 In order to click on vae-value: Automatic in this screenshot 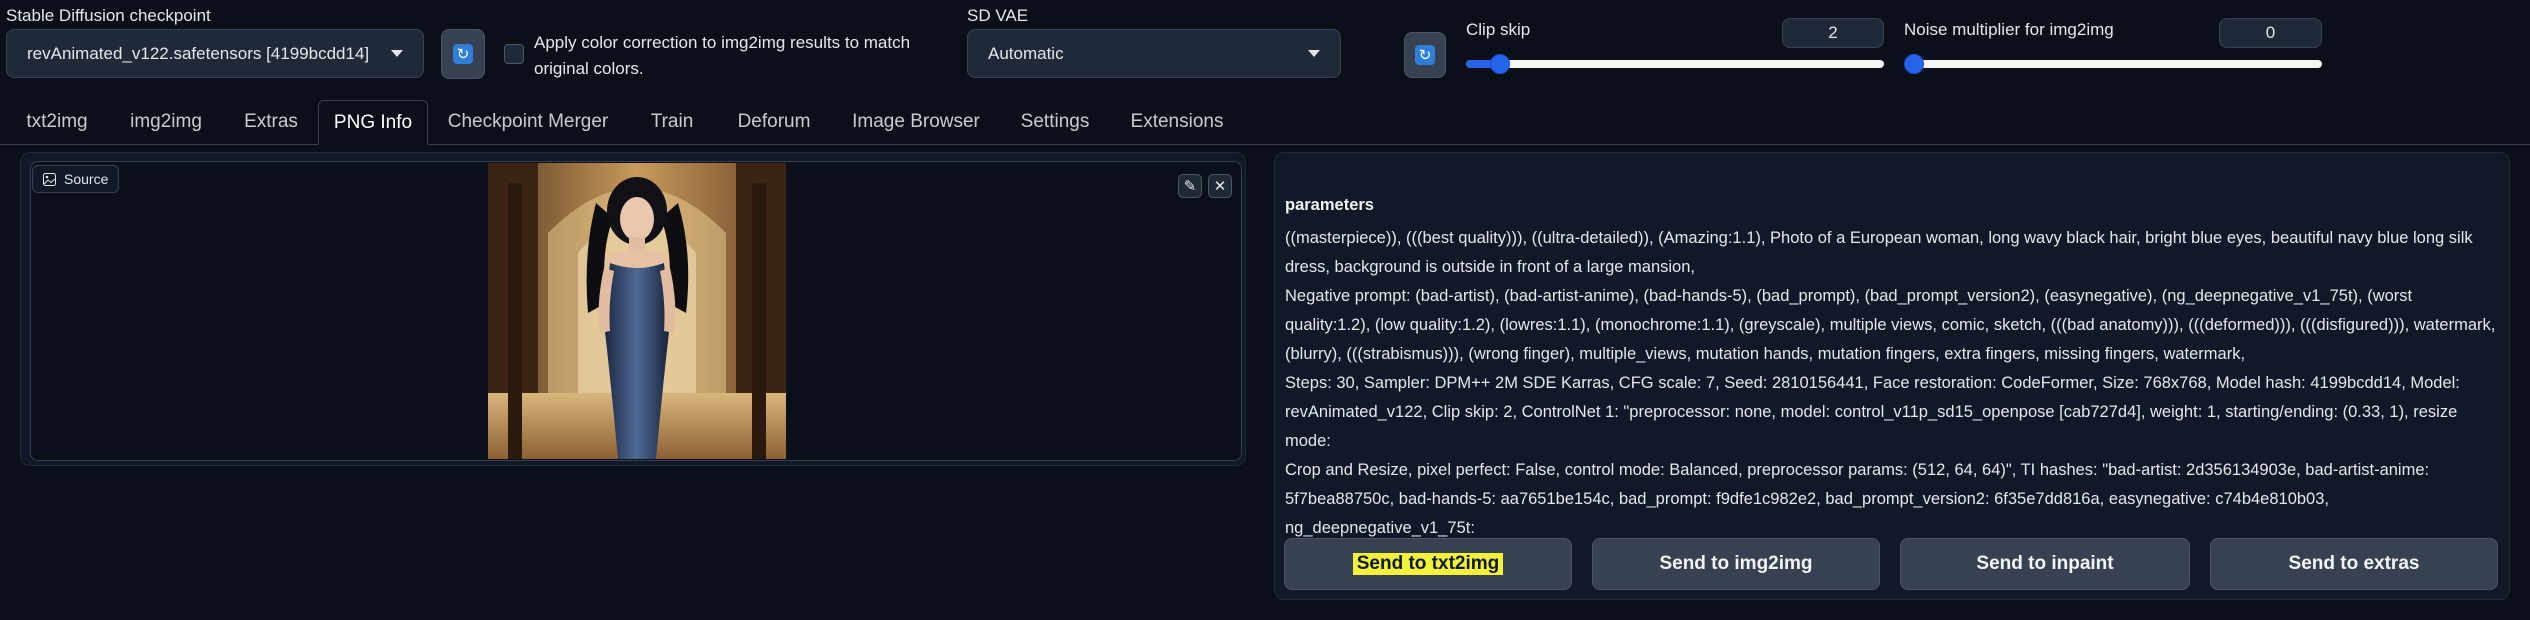, I will do `click(1026, 53)`.